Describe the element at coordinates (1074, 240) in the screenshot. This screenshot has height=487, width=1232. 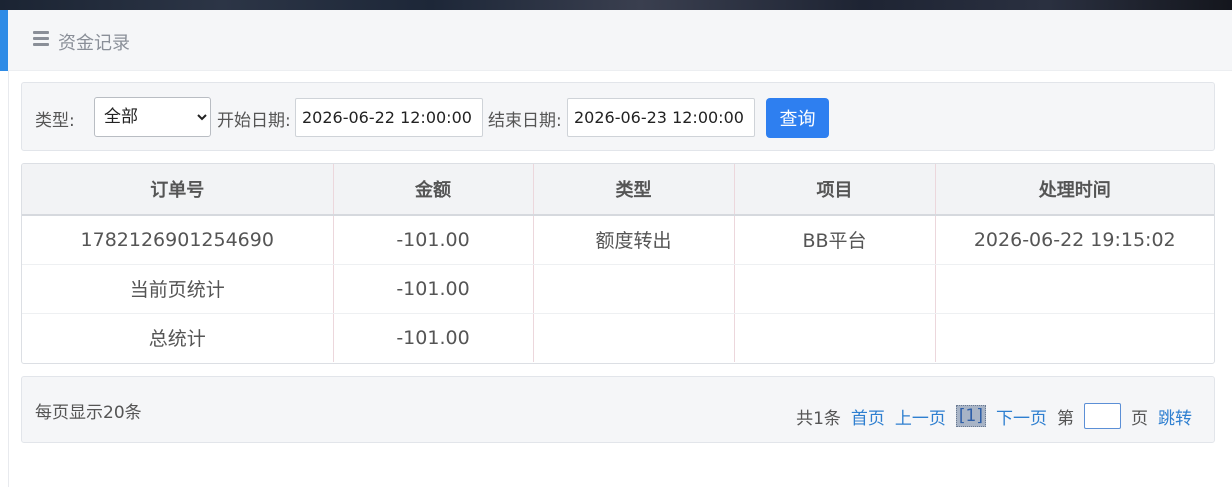
I see `cell-time: 2026-06-22 19:15:02` at that location.